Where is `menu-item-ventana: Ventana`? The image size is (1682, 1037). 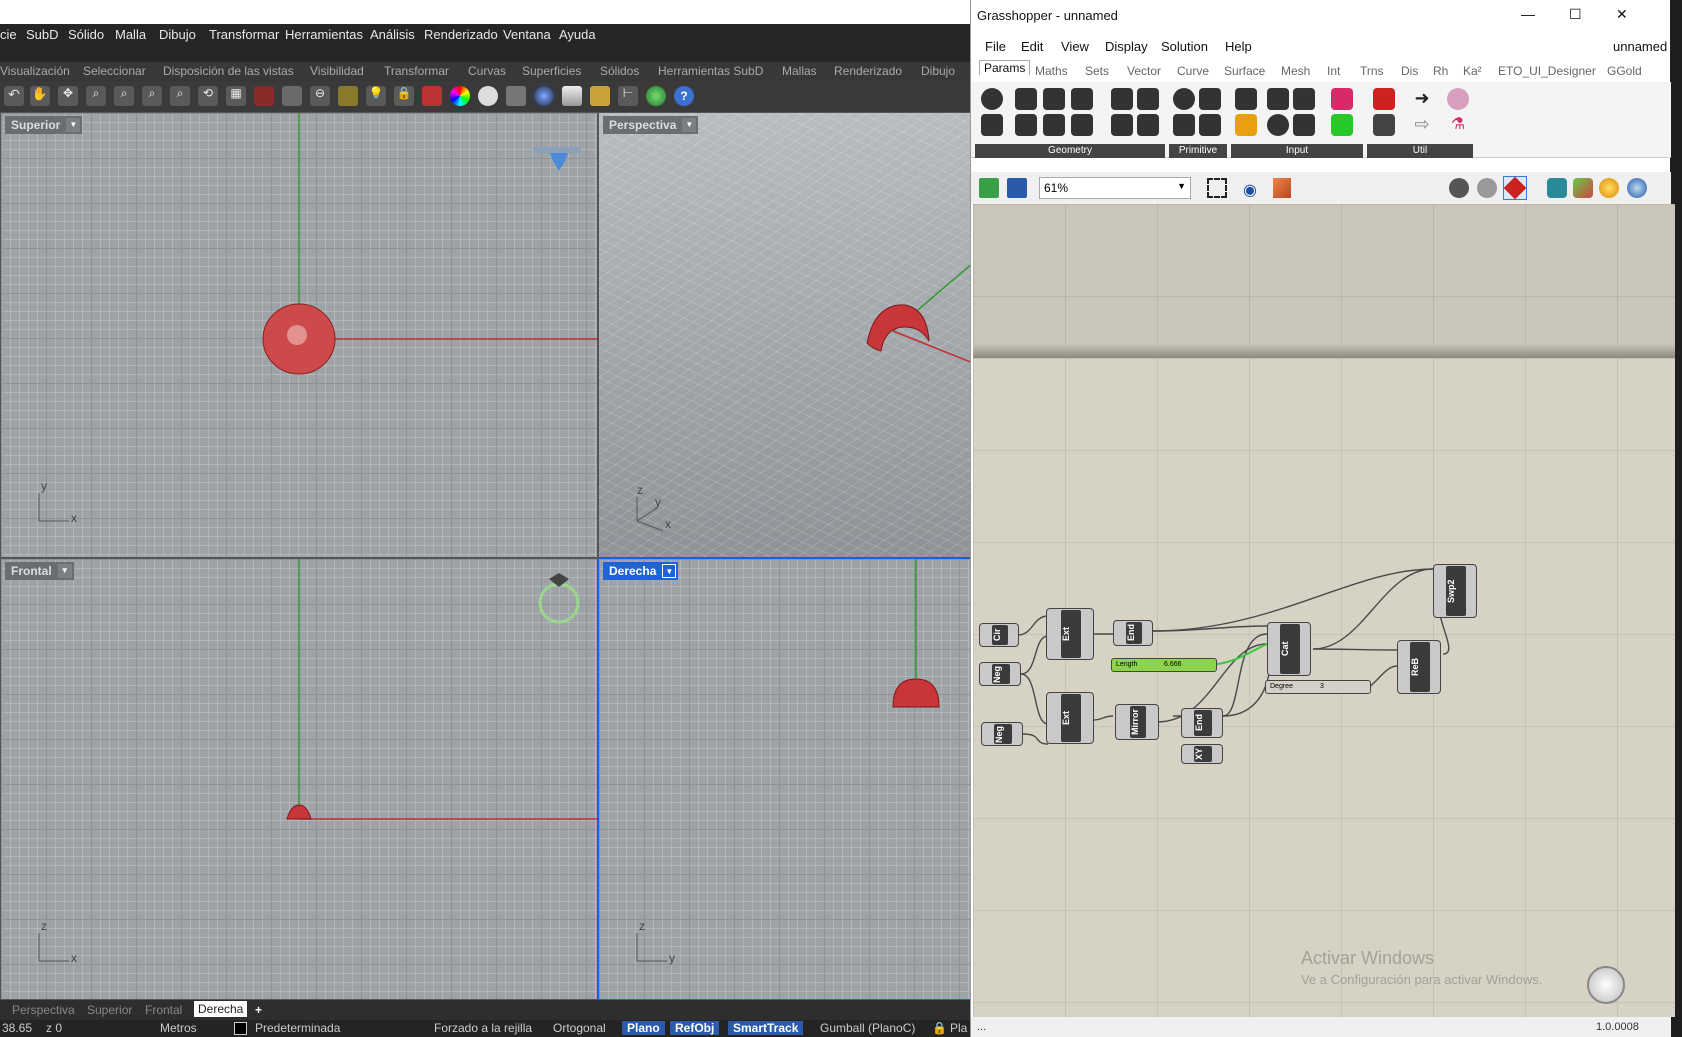 menu-item-ventana: Ventana is located at coordinates (527, 35).